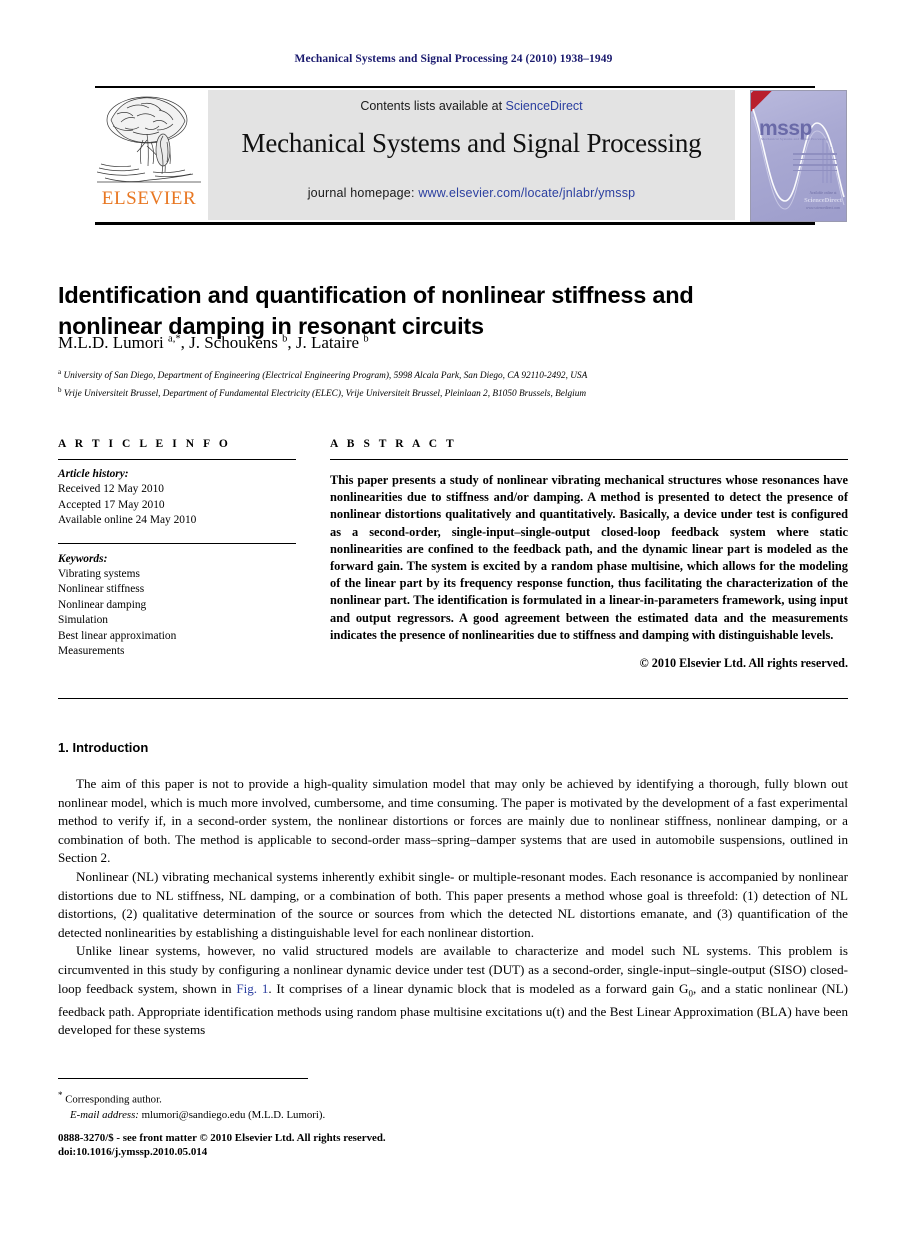  I want to click on cover-text-lines, so click(815, 164).